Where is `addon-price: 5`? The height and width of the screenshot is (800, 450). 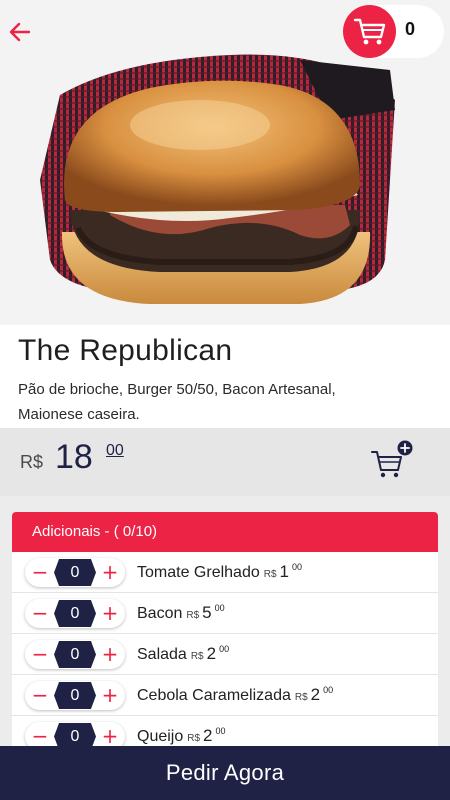
addon-price: 5 is located at coordinates (207, 612).